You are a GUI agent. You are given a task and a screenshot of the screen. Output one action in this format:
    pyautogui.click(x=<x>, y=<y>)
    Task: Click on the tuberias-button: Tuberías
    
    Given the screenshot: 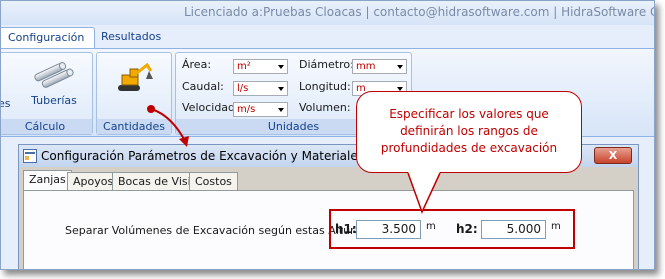 What is the action you would take?
    pyautogui.click(x=54, y=86)
    